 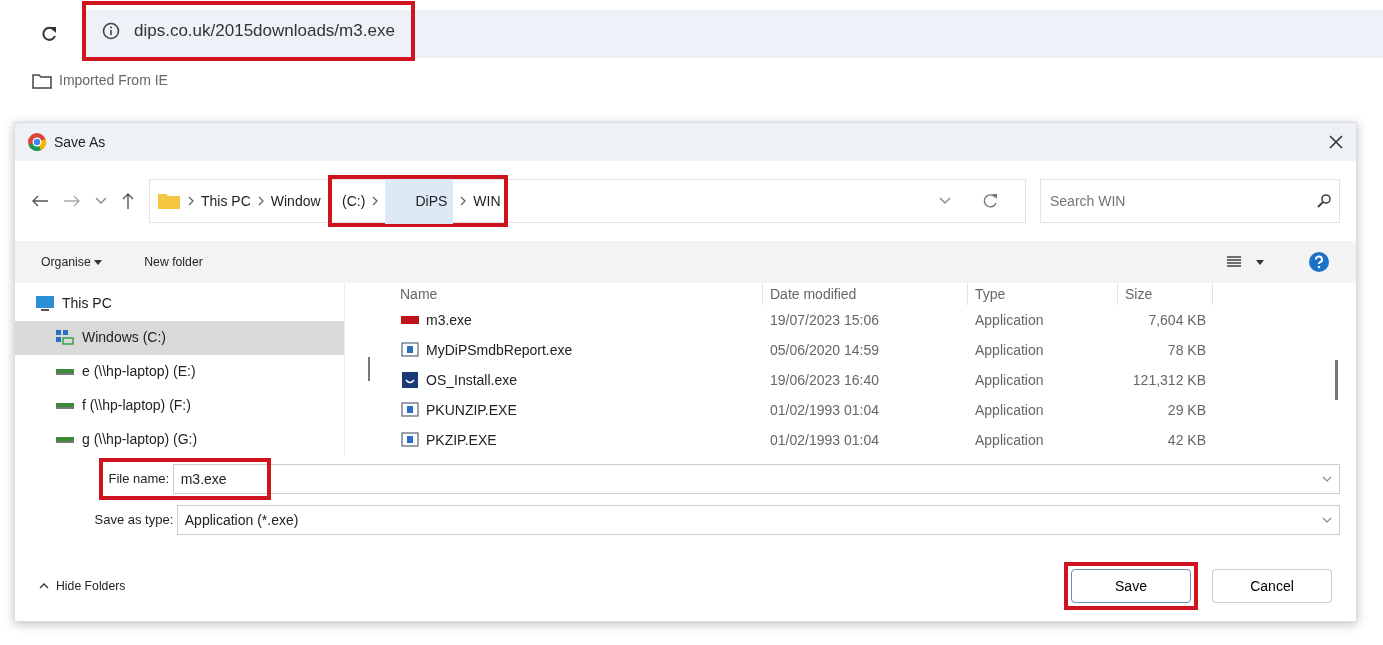 What do you see at coordinates (1324, 201) in the screenshot?
I see `search-icon` at bounding box center [1324, 201].